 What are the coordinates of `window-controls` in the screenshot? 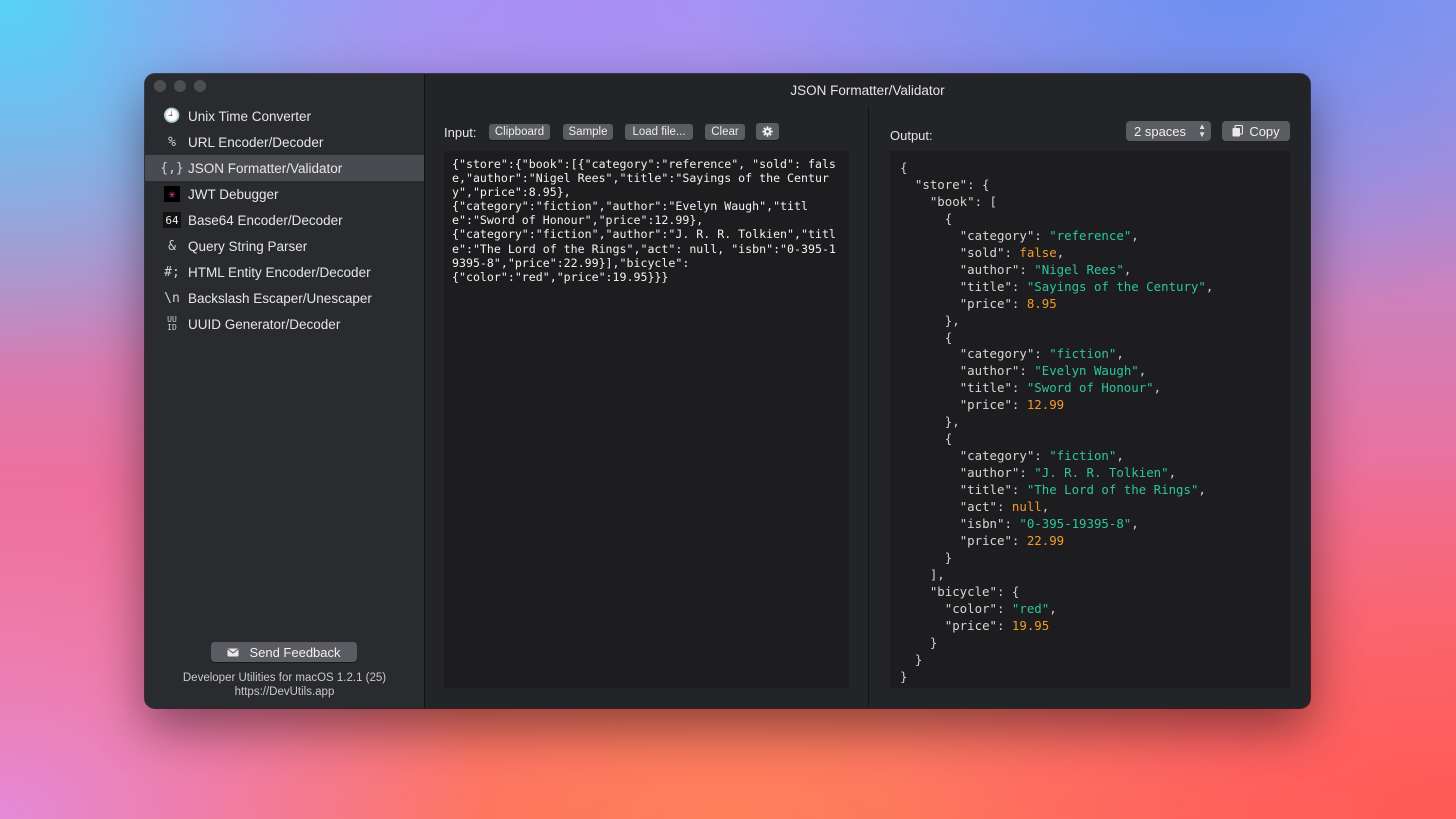 It's located at (180, 86).